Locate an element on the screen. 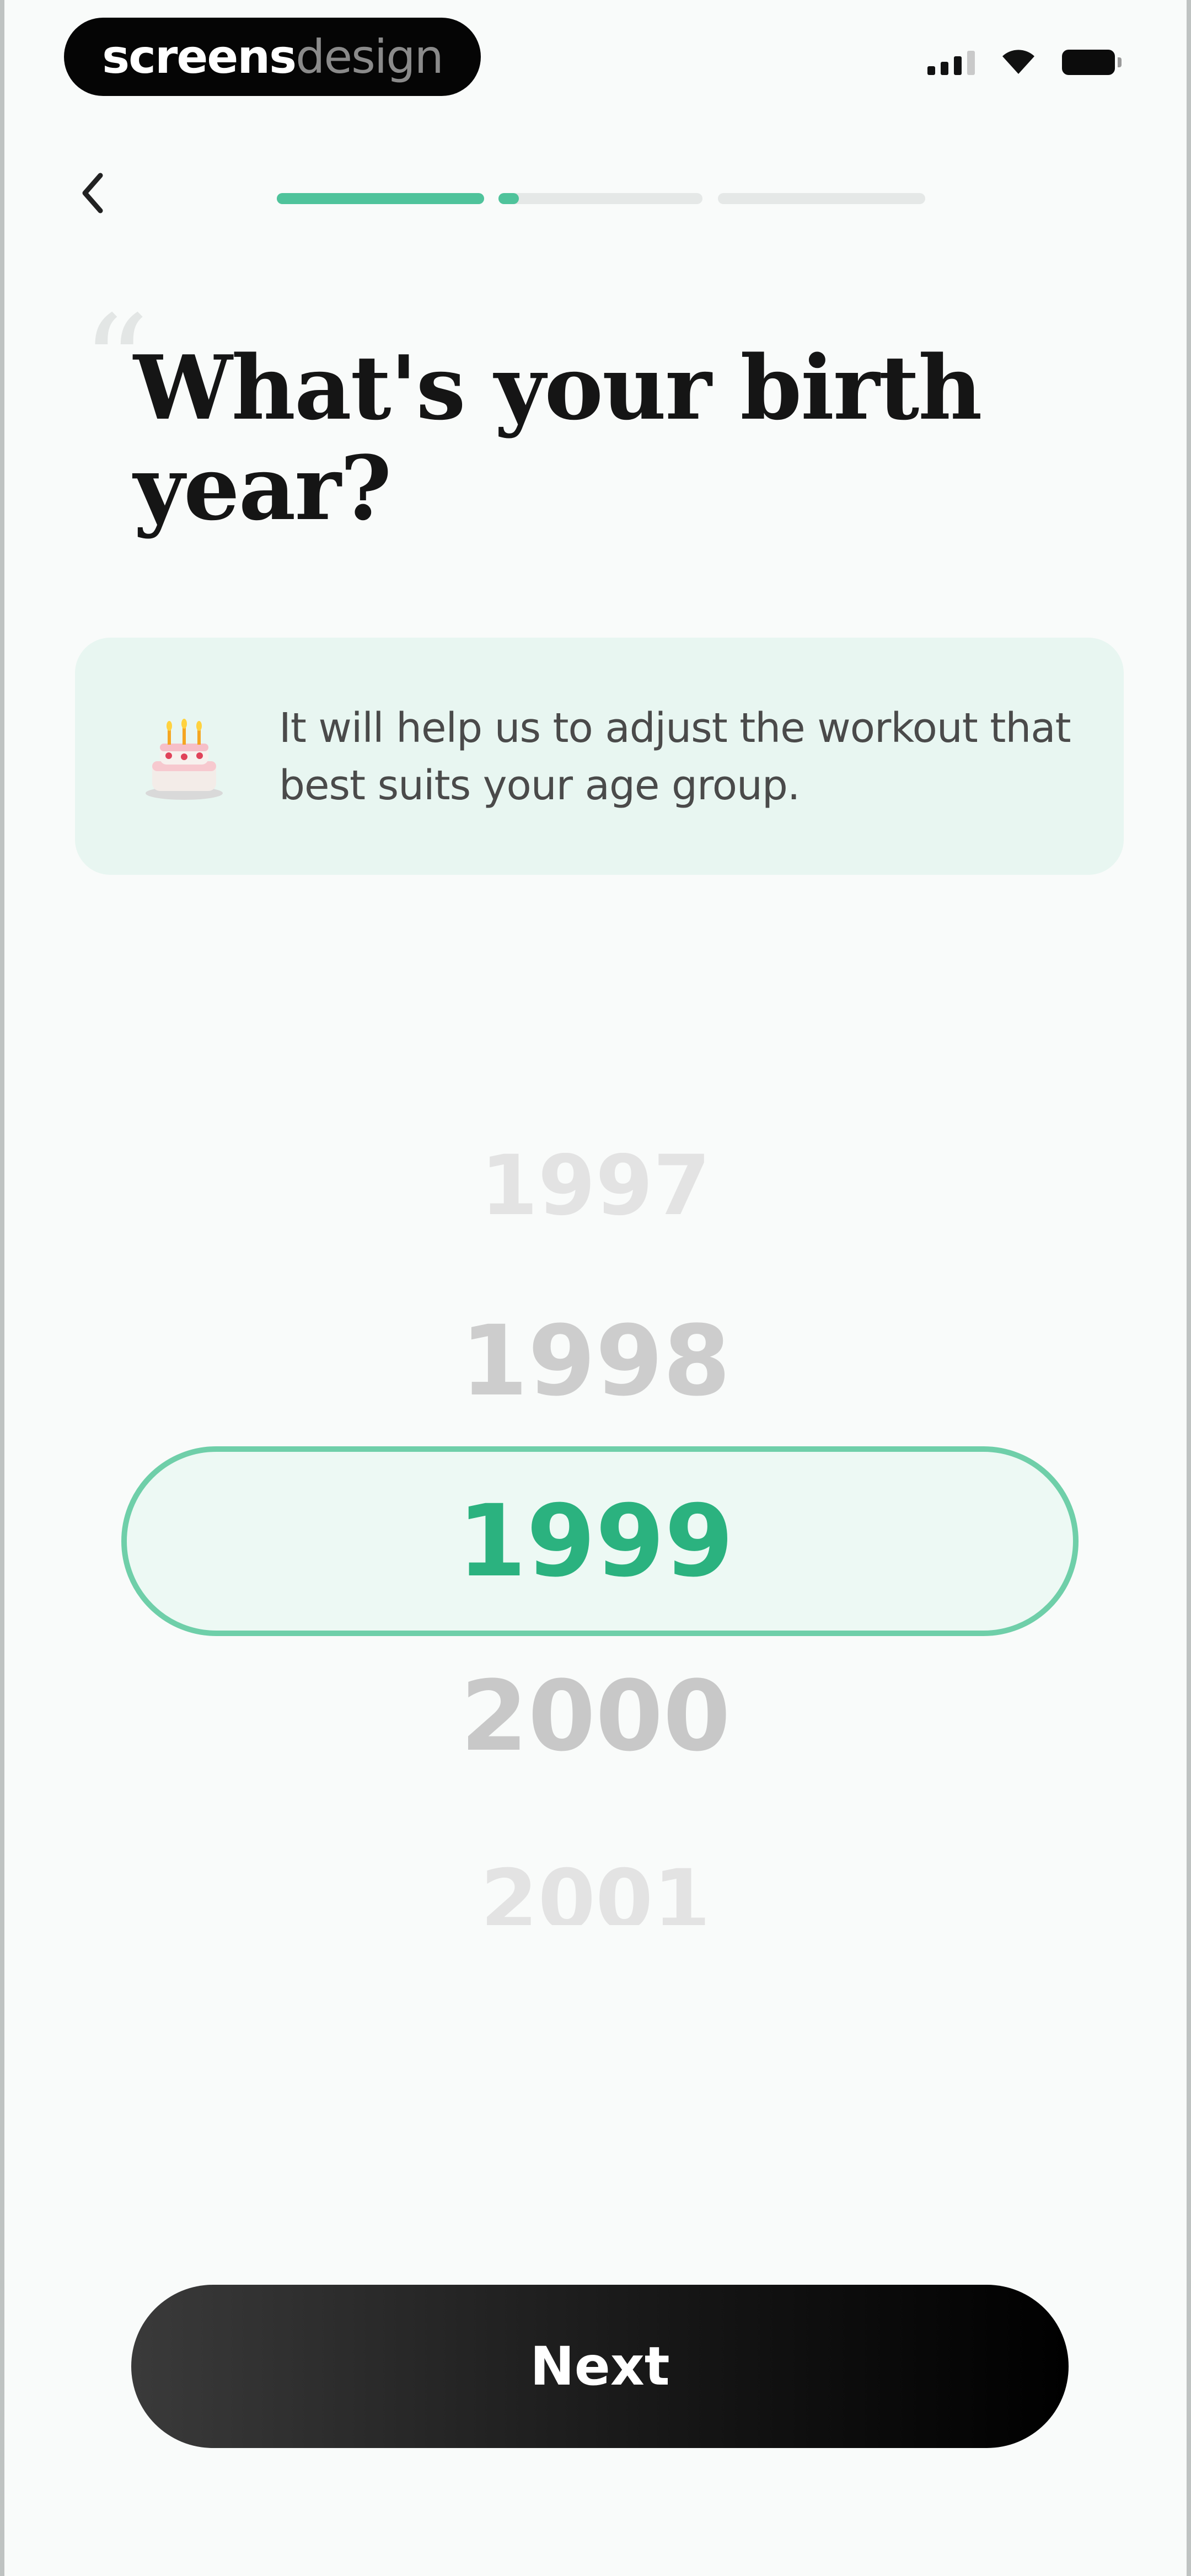 This screenshot has height=2576, width=1191. brand-badge: screens design is located at coordinates (272, 57).